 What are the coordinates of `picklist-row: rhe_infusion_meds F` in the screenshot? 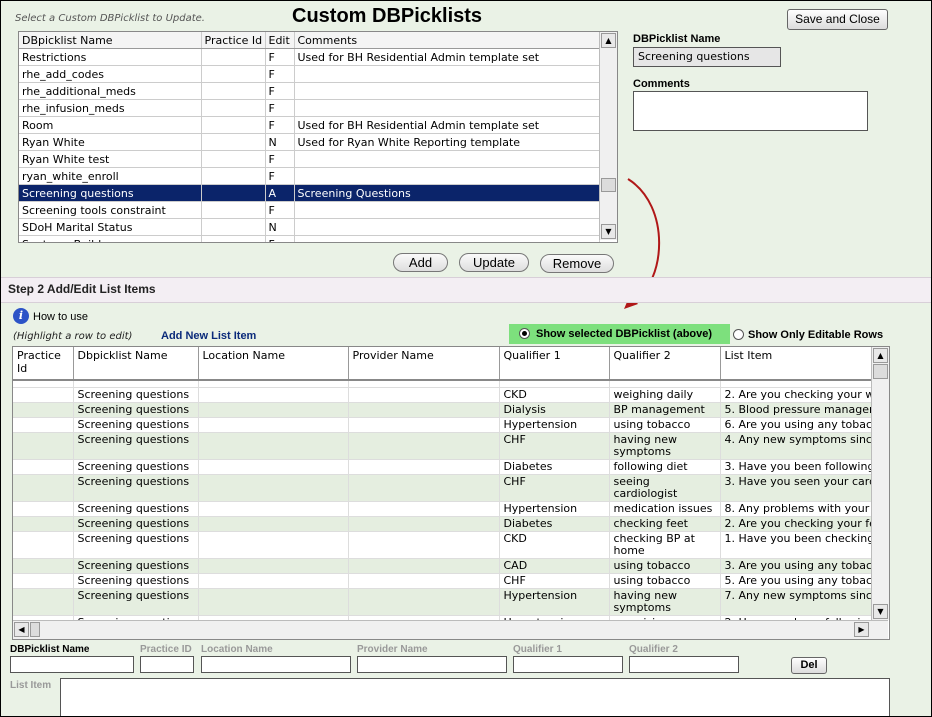 It's located at (309, 108).